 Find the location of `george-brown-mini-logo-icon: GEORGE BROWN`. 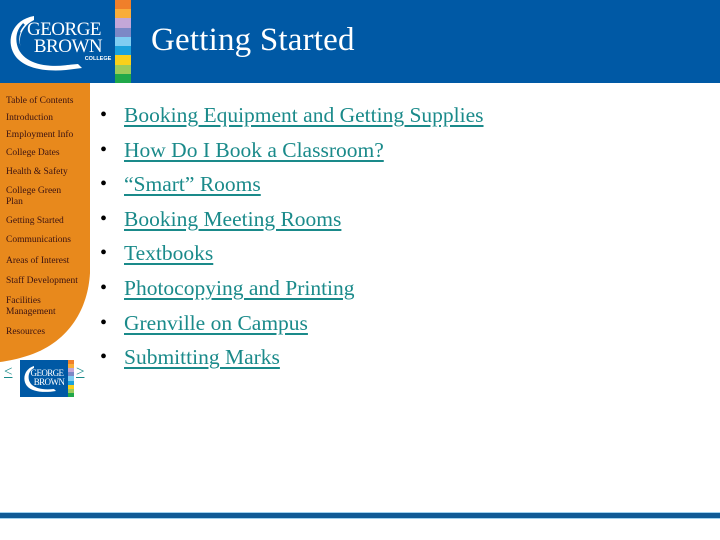

george-brown-mini-logo-icon: GEORGE BROWN is located at coordinates (45, 379).